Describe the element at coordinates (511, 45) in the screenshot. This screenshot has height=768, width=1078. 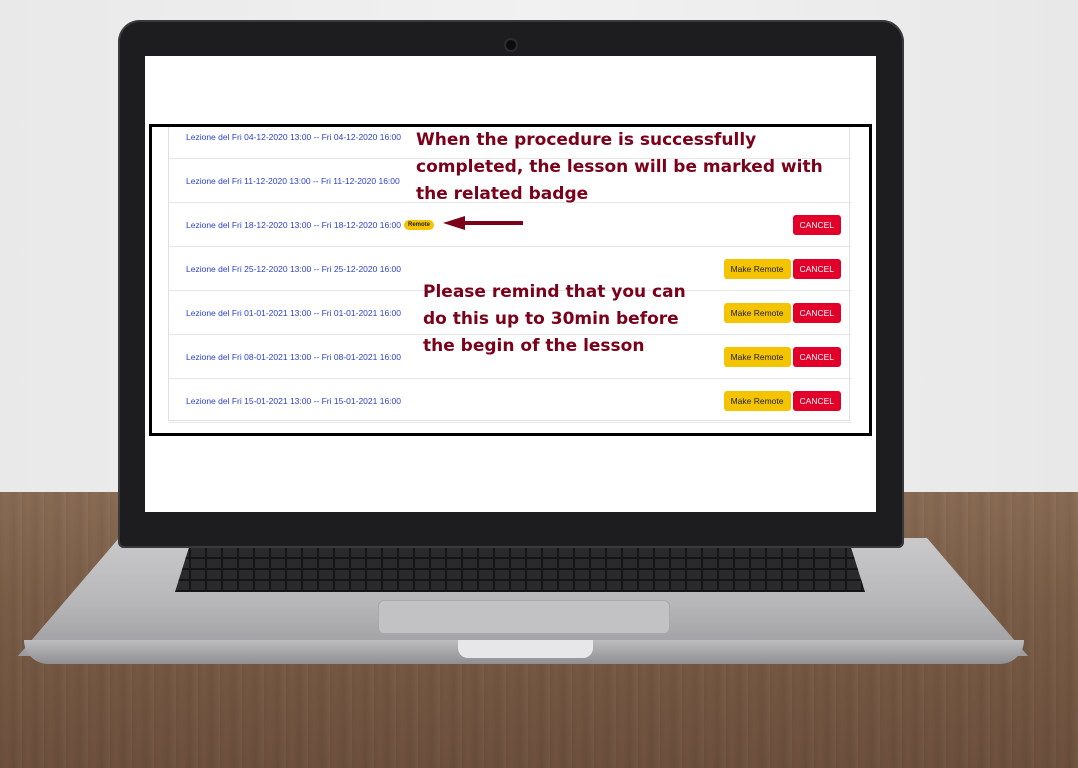
I see `webcam-icon` at that location.